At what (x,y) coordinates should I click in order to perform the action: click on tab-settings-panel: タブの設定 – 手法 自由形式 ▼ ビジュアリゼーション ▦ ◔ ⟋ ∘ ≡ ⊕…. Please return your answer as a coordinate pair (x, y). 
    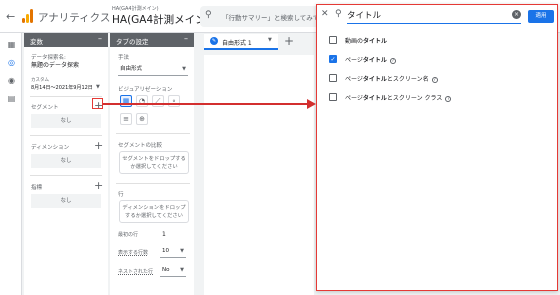
    Looking at the image, I should click on (152, 164).